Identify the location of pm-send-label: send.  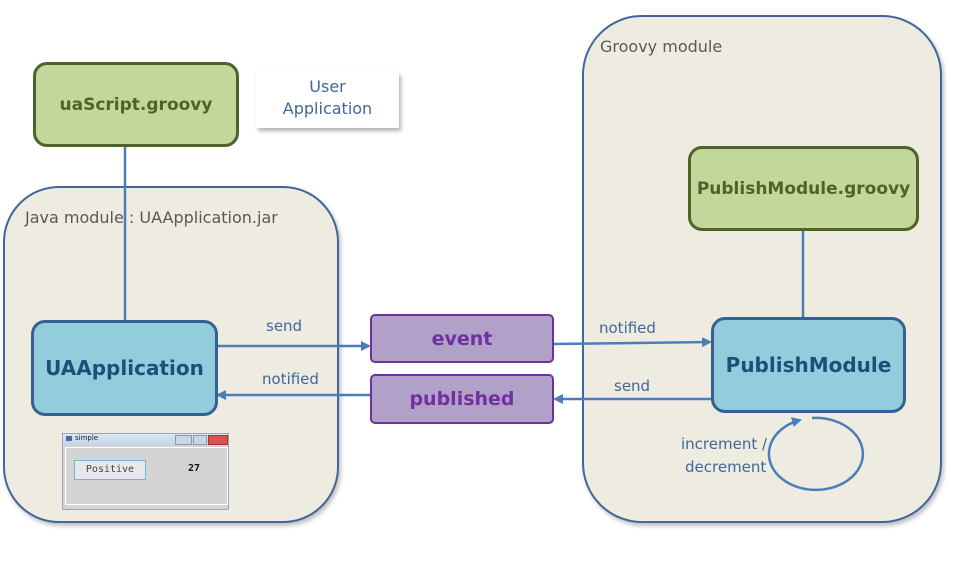
(632, 386).